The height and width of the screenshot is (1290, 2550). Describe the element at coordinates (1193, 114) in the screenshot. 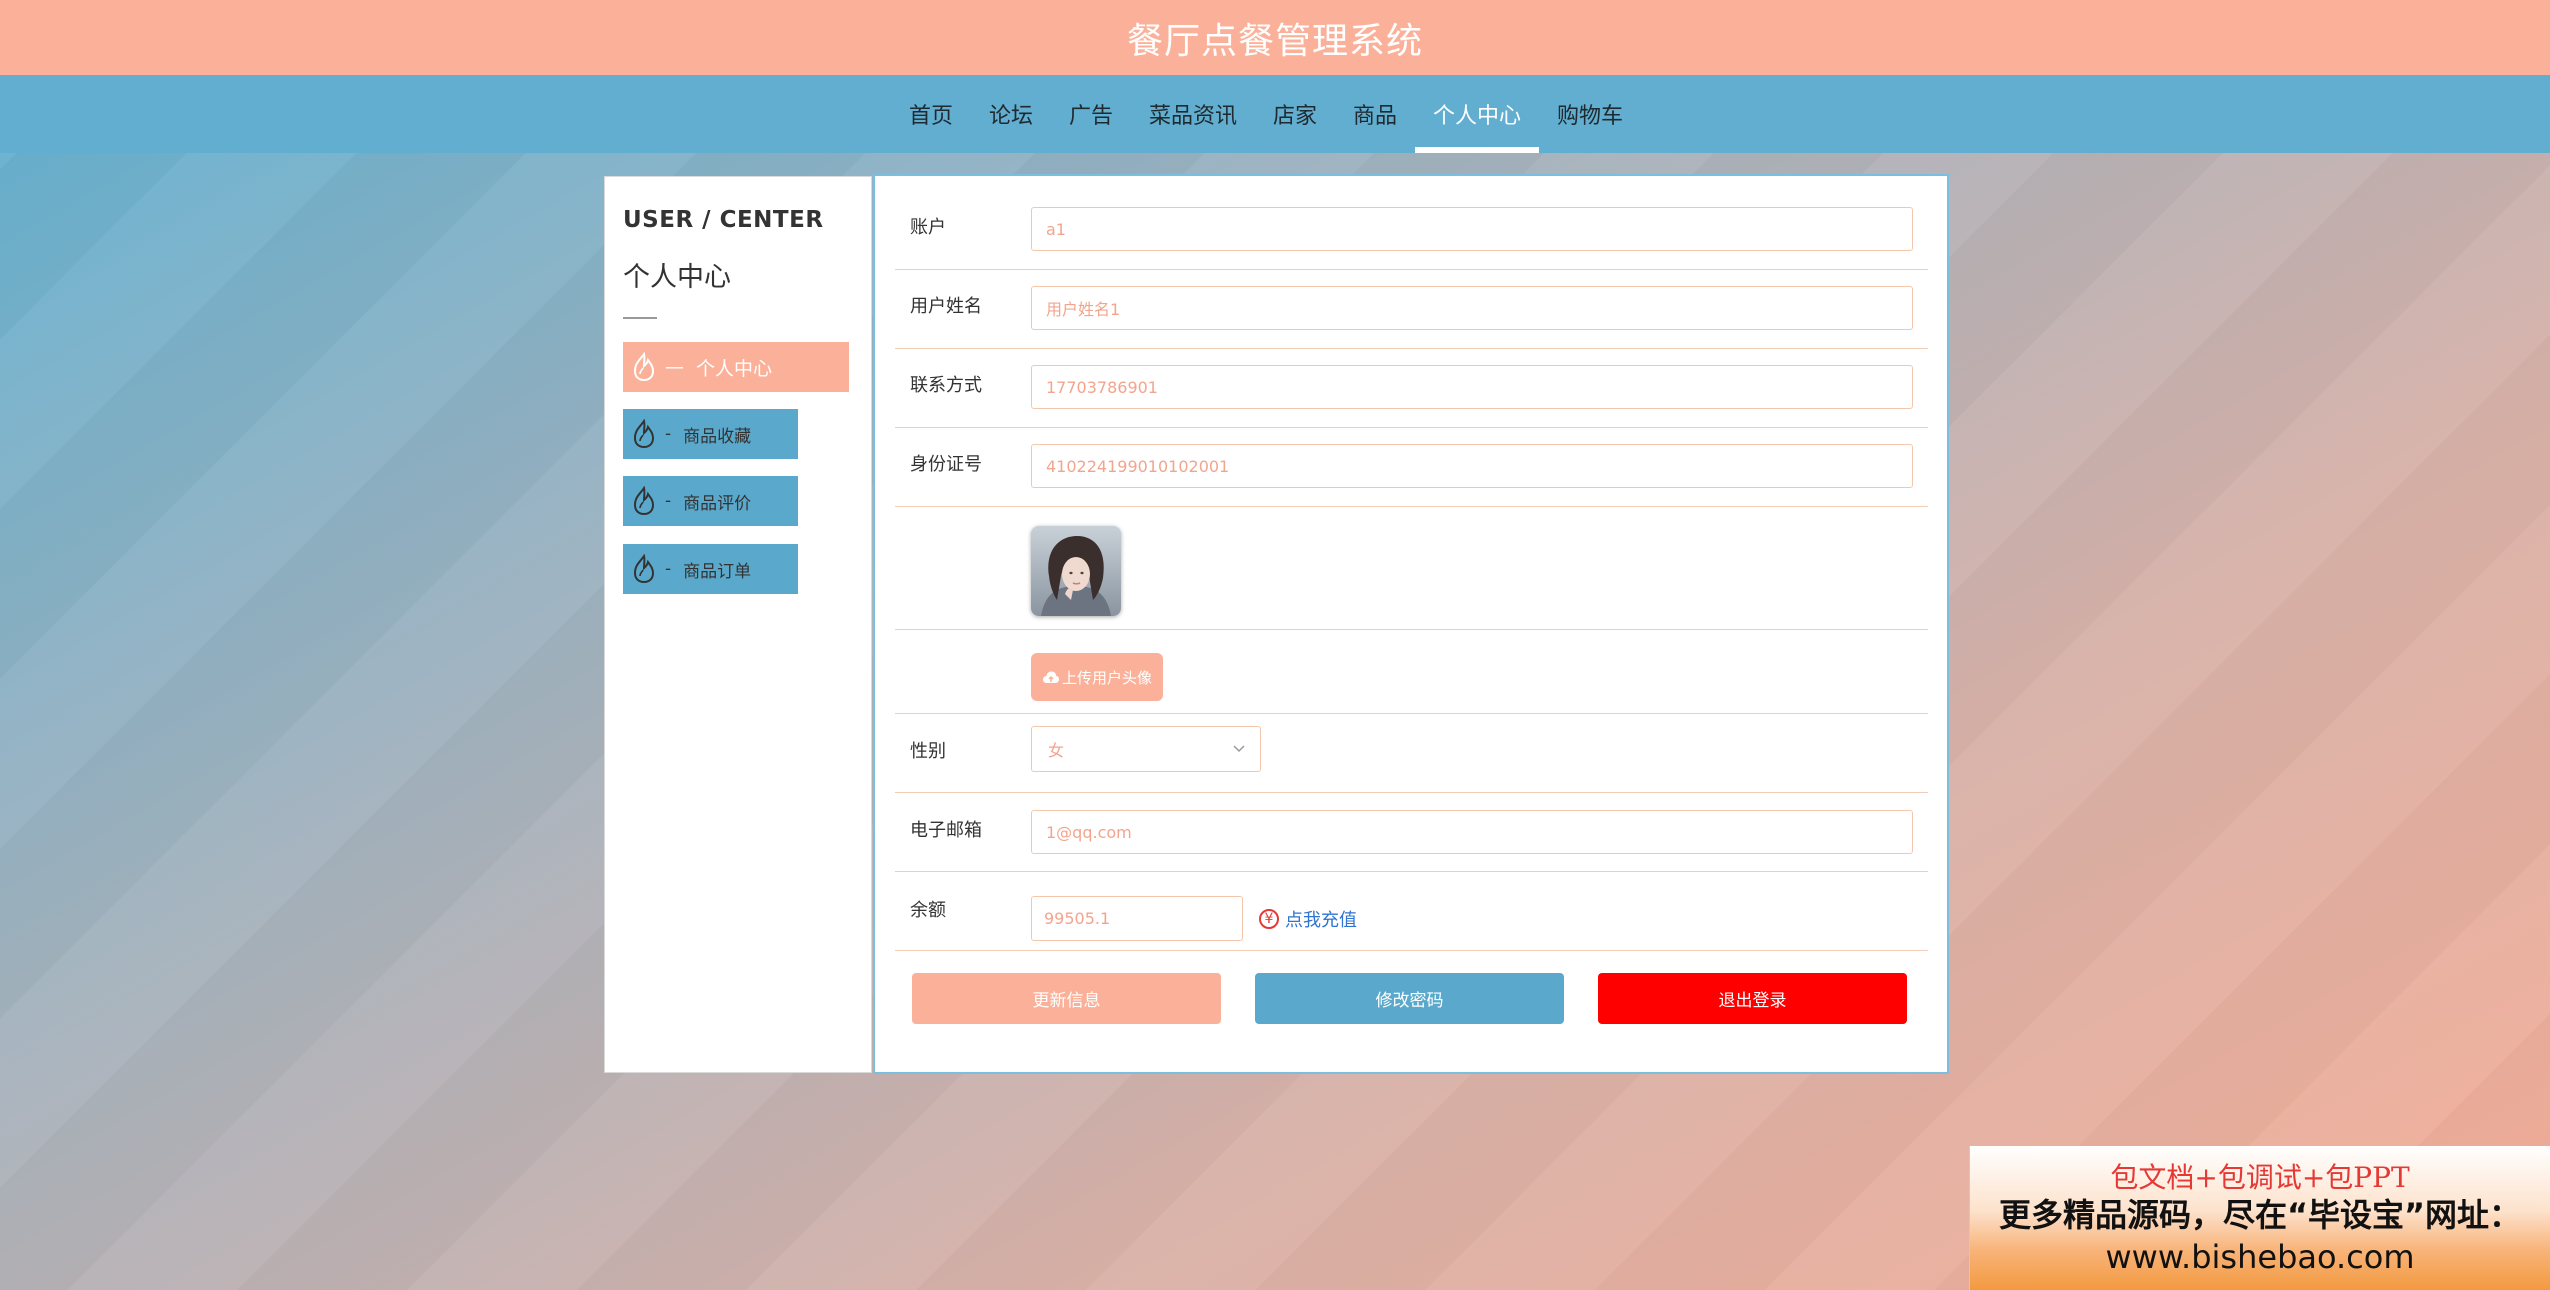

I see `nav-dish-news: 菜品资讯` at that location.